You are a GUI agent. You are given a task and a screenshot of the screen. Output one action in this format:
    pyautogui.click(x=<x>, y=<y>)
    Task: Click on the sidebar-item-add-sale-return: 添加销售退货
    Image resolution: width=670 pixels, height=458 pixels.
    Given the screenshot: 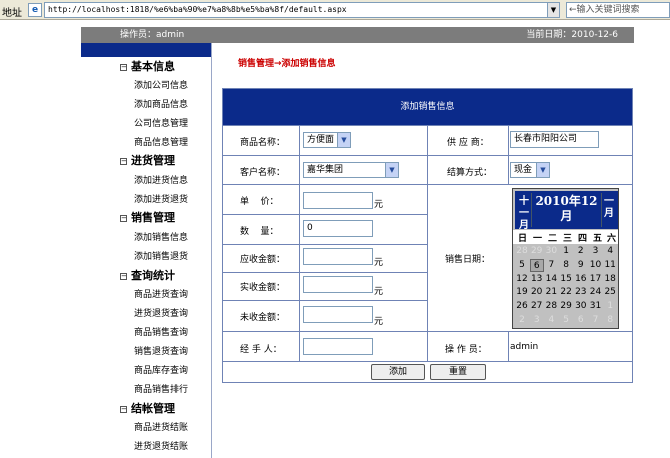 What is the action you would take?
    pyautogui.click(x=161, y=257)
    